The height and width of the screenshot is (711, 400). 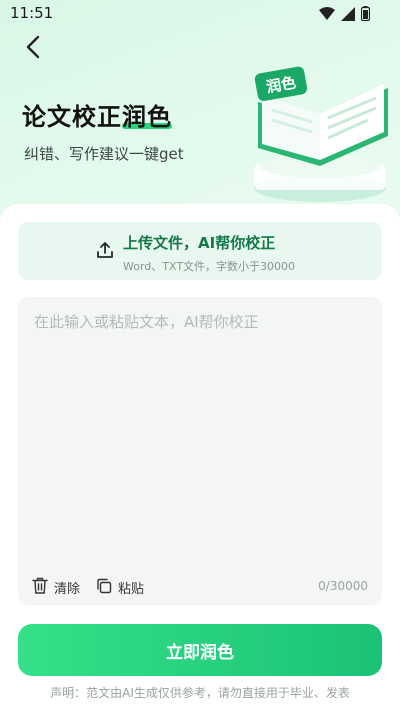 What do you see at coordinates (343, 586) in the screenshot?
I see `char-counter: 0/30000` at bounding box center [343, 586].